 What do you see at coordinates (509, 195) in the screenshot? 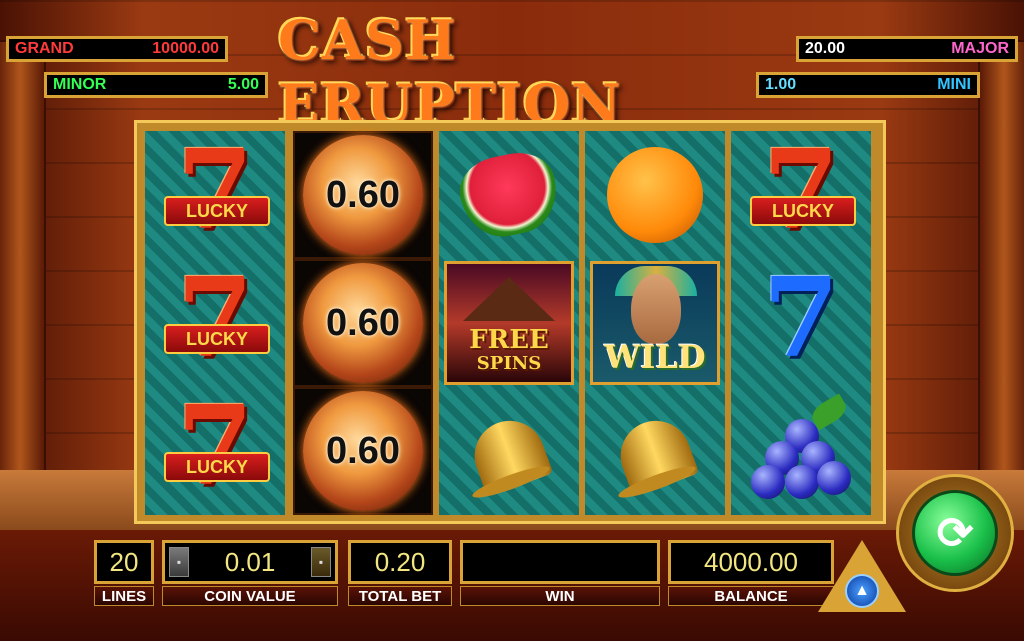
I see `symbol-watermelon` at bounding box center [509, 195].